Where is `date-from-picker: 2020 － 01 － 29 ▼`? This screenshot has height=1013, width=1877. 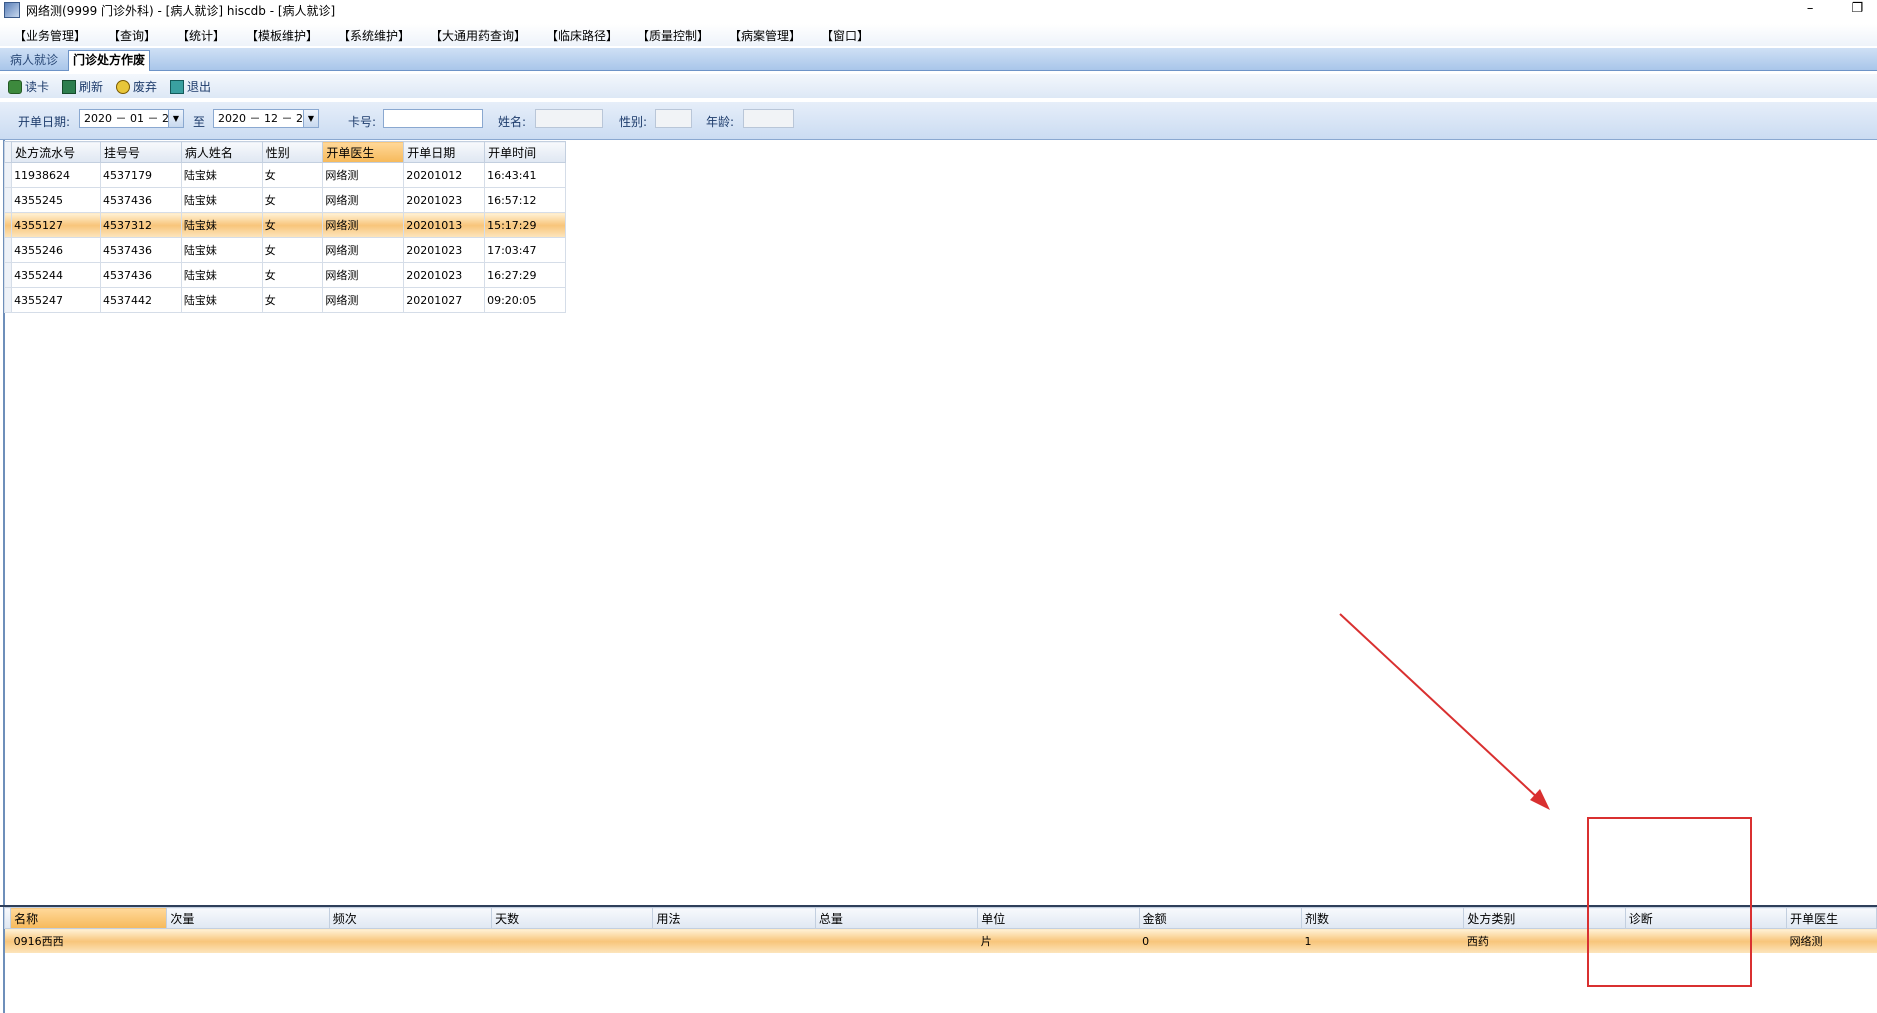
date-from-picker: 2020 － 01 － 29 ▼ is located at coordinates (131, 118).